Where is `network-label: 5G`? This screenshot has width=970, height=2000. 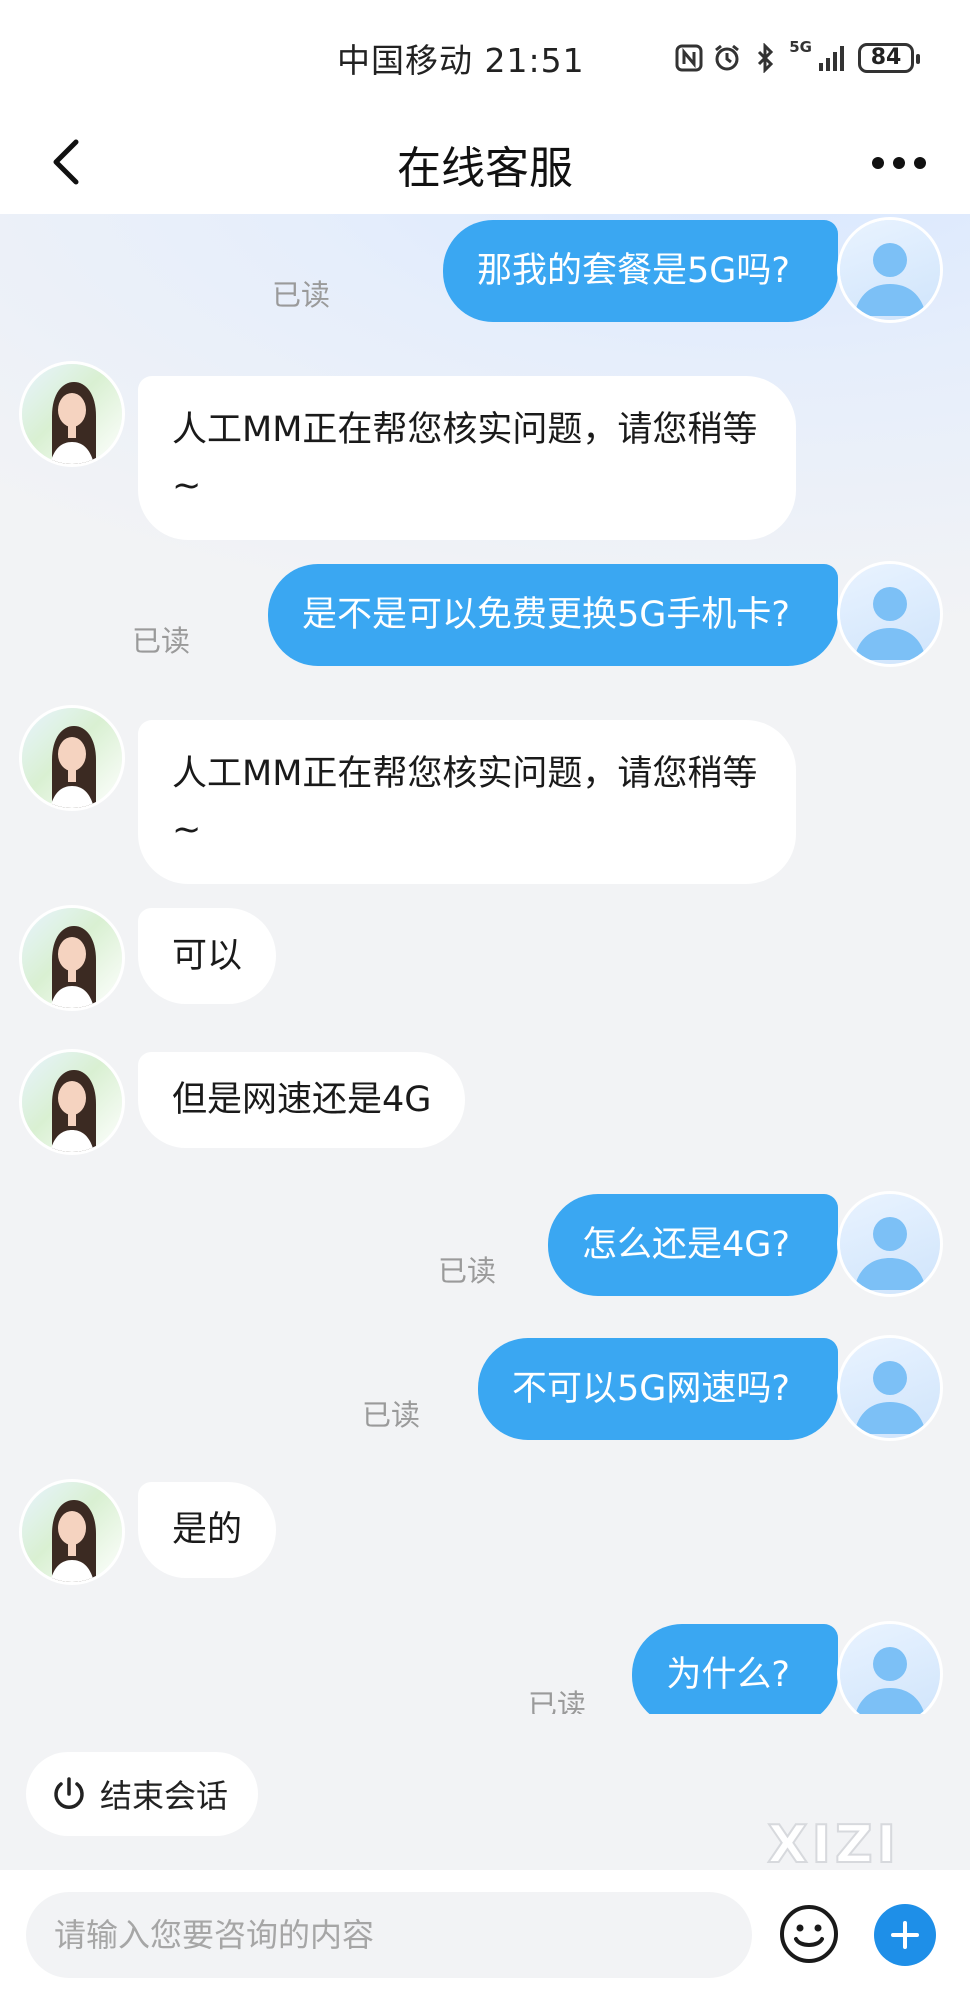
network-label: 5G is located at coordinates (800, 47).